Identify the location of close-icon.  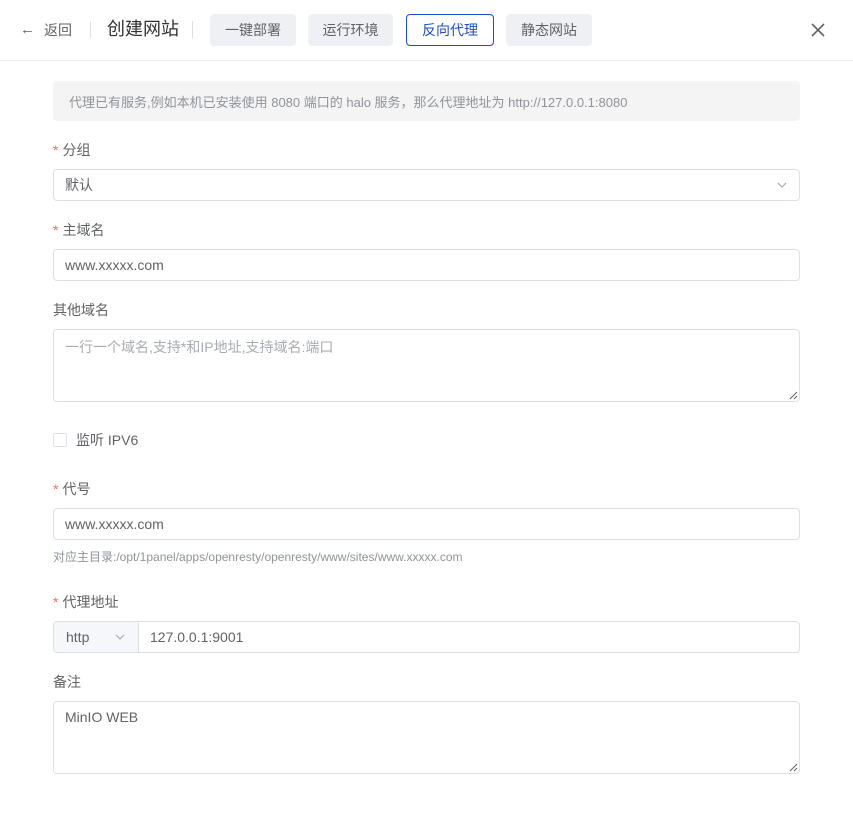
(818, 30).